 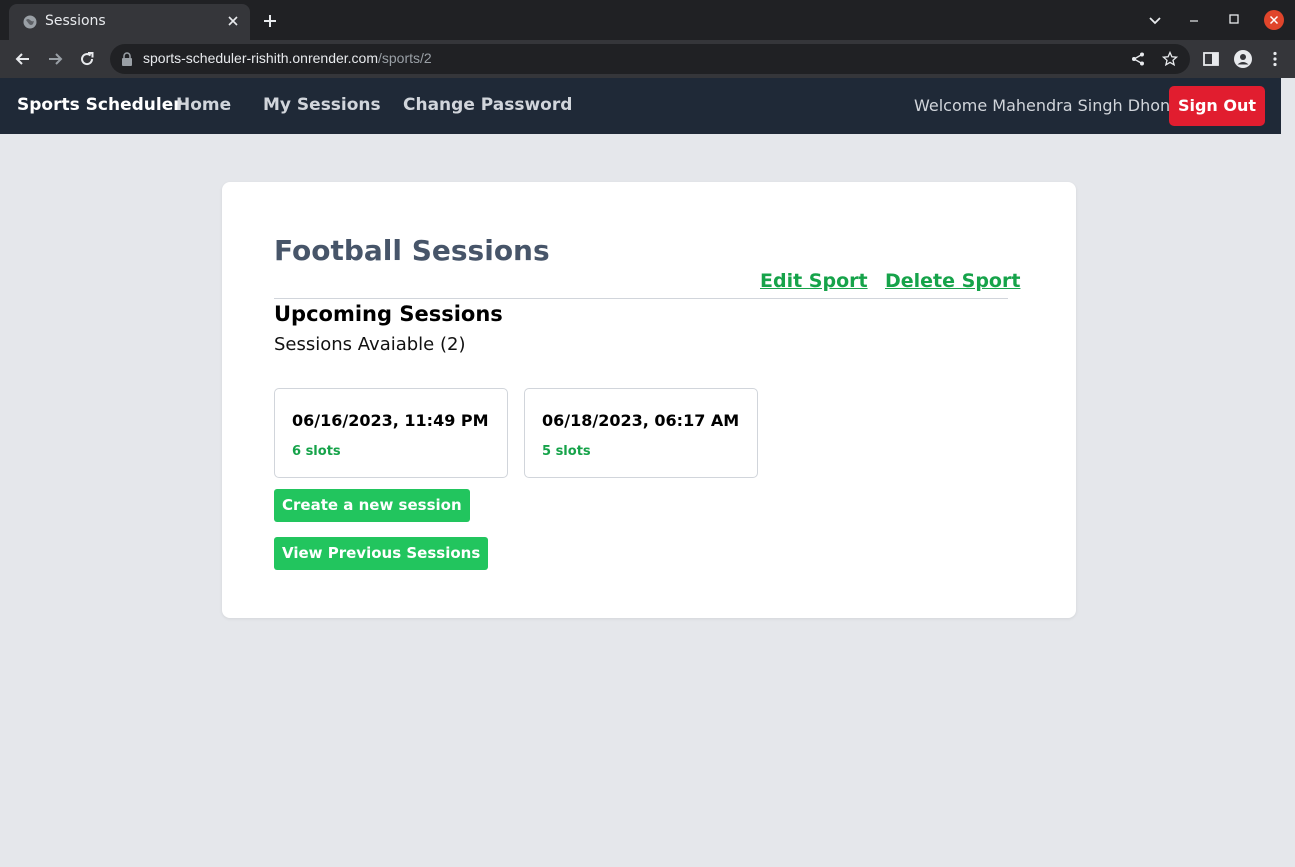 What do you see at coordinates (316, 451) in the screenshot?
I see `session-slots: 6 slots` at bounding box center [316, 451].